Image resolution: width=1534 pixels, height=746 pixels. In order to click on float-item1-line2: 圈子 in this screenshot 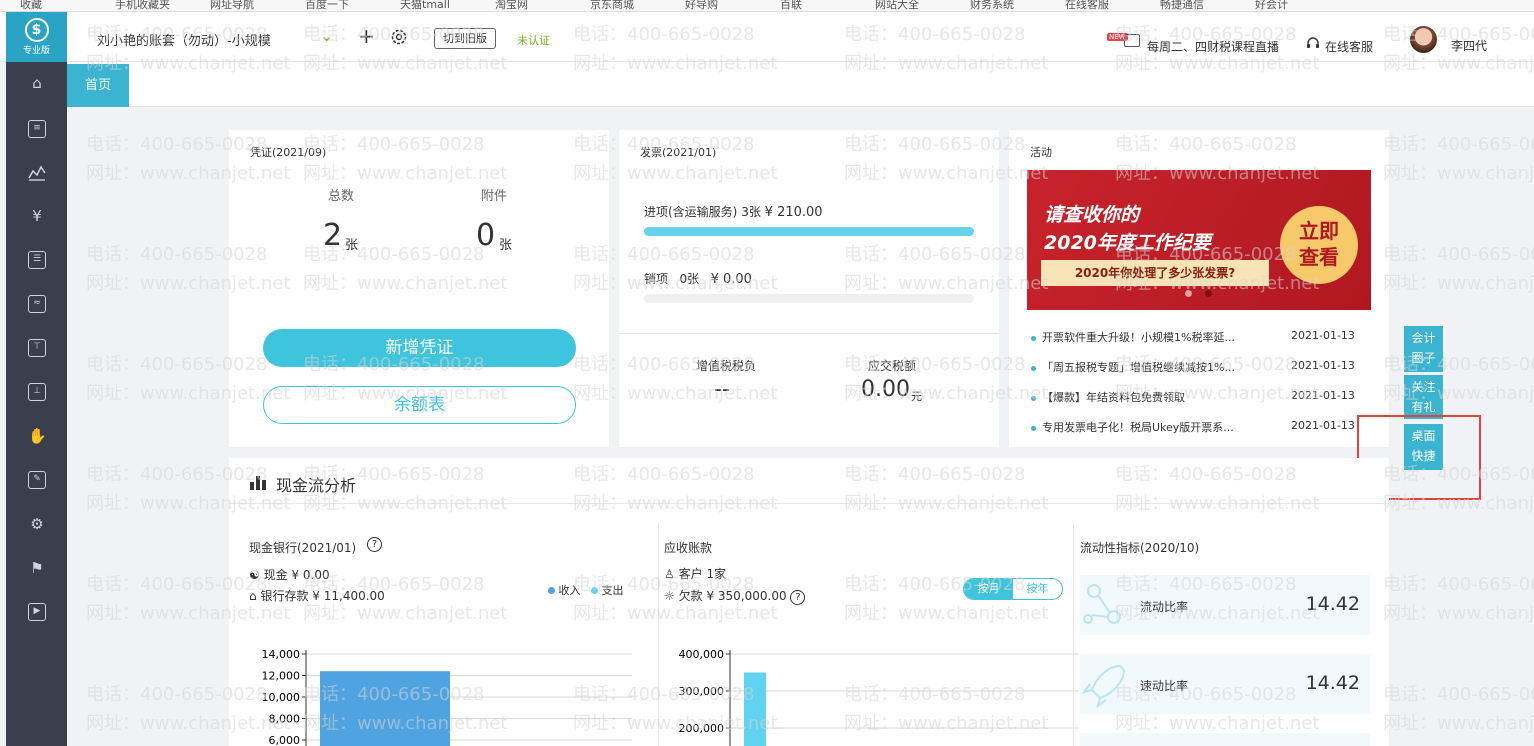, I will do `click(1423, 358)`.